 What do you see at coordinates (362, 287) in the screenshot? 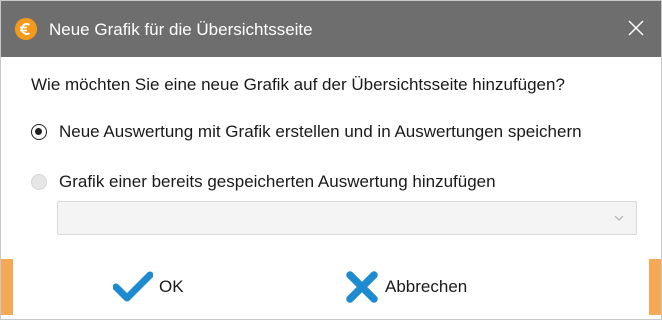
I see `x-icon` at bounding box center [362, 287].